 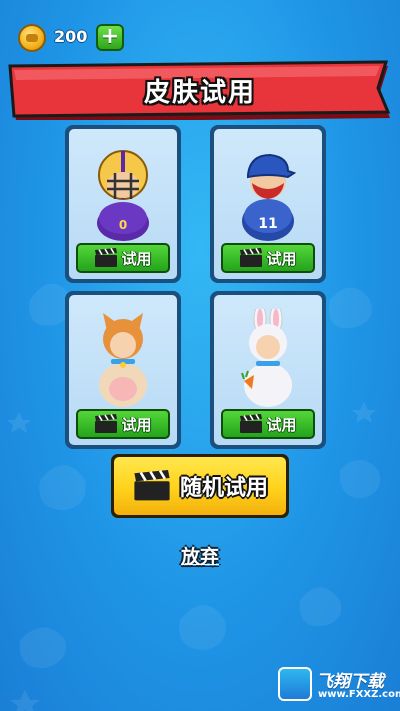 I want to click on coin-count: 200, so click(x=71, y=36).